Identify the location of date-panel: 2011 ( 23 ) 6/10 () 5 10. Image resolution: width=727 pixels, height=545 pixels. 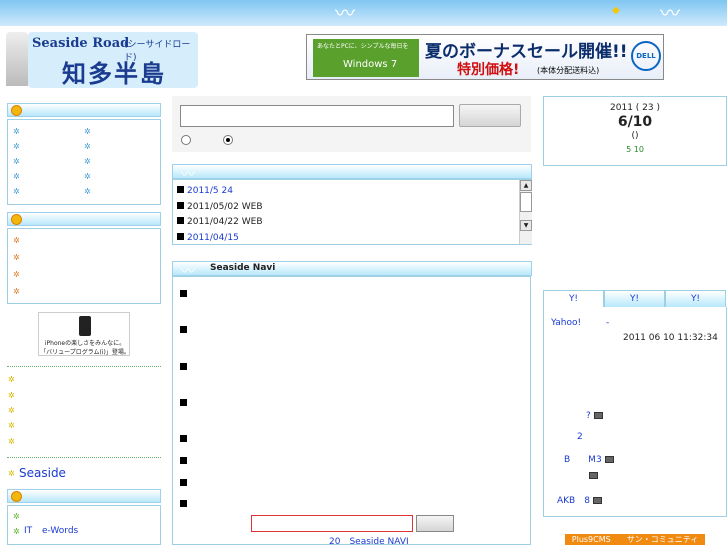
(635, 131).